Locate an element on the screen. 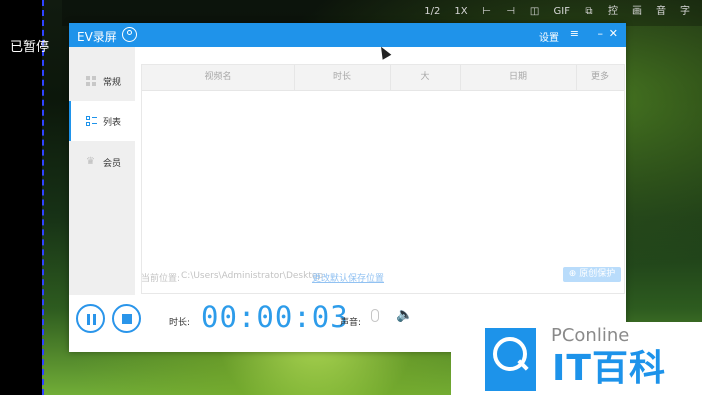  original-protection-button: ⊕ 原创保护 is located at coordinates (592, 274).